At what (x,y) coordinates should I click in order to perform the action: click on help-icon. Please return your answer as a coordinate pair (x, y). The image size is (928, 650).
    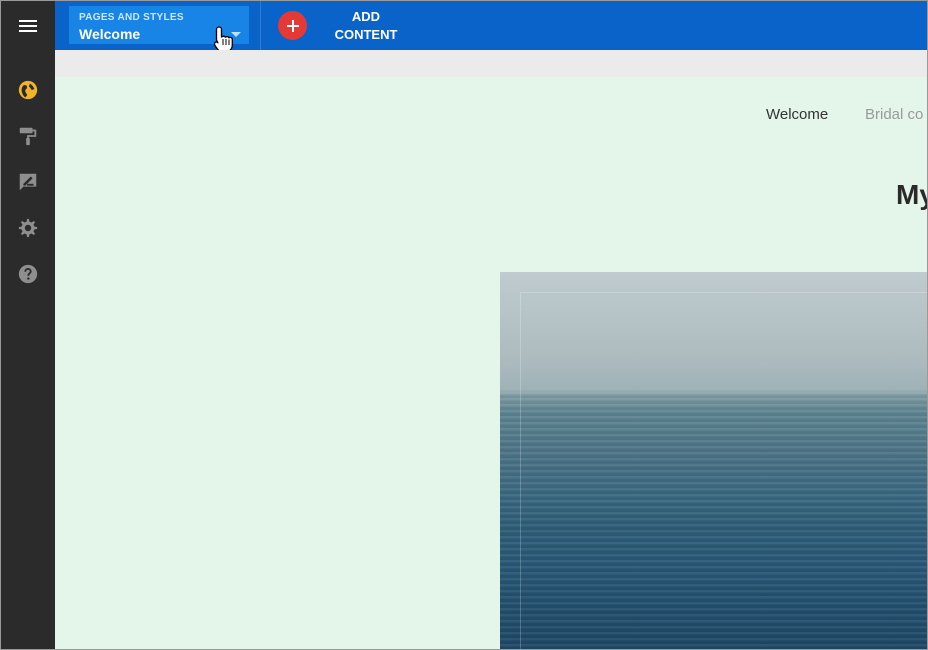
    Looking at the image, I should click on (28, 274).